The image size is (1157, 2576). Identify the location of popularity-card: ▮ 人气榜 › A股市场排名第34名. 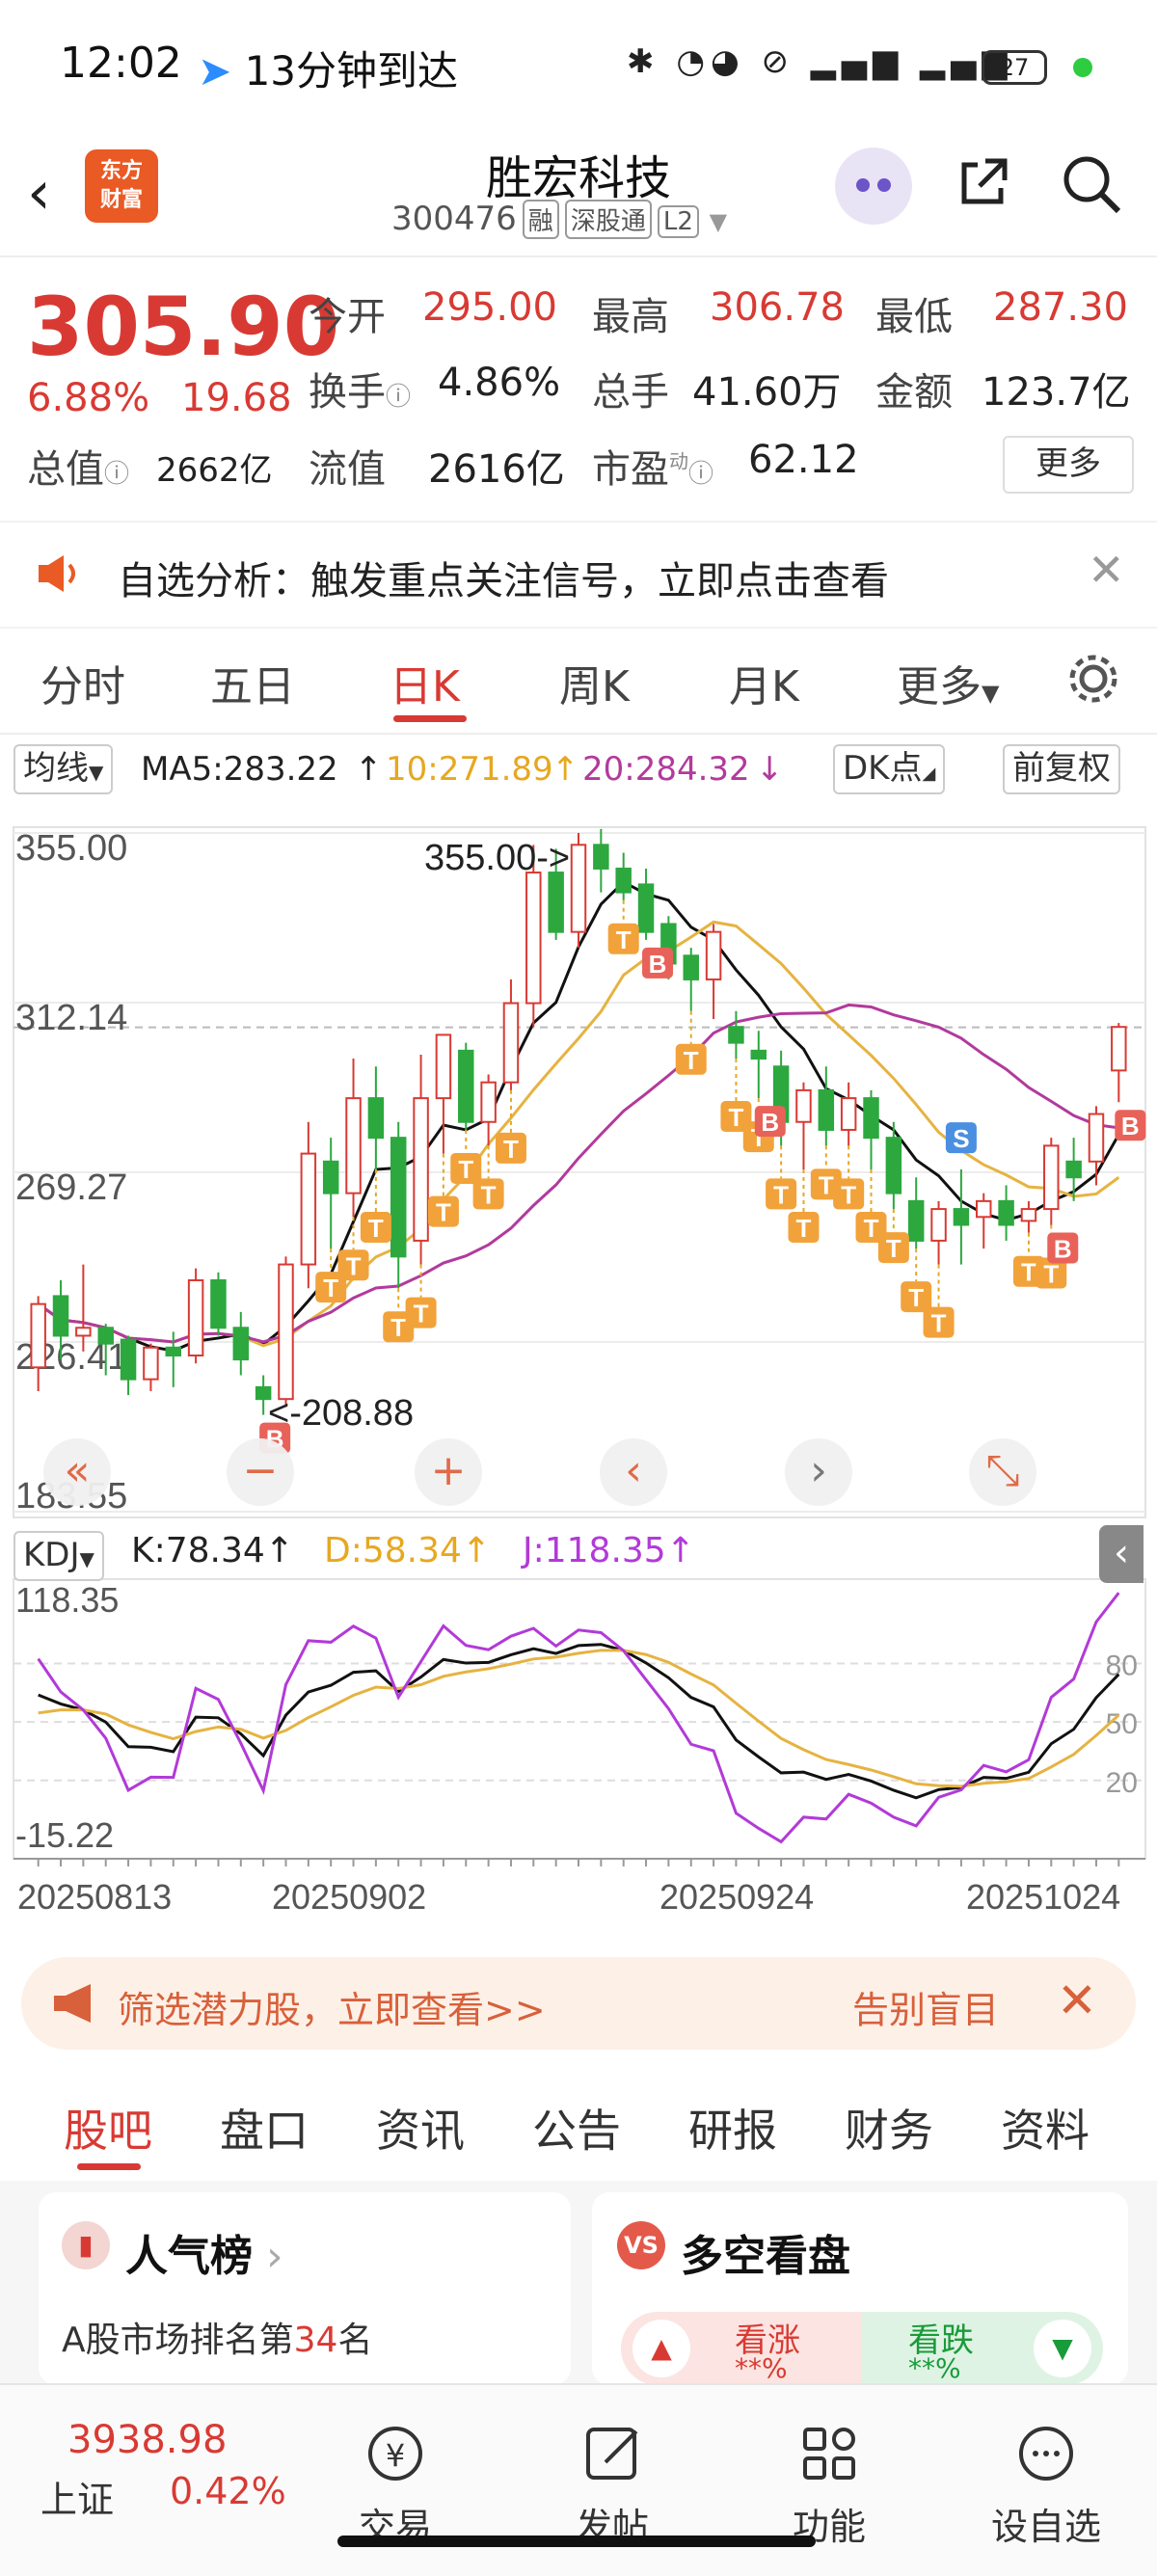
(305, 2288).